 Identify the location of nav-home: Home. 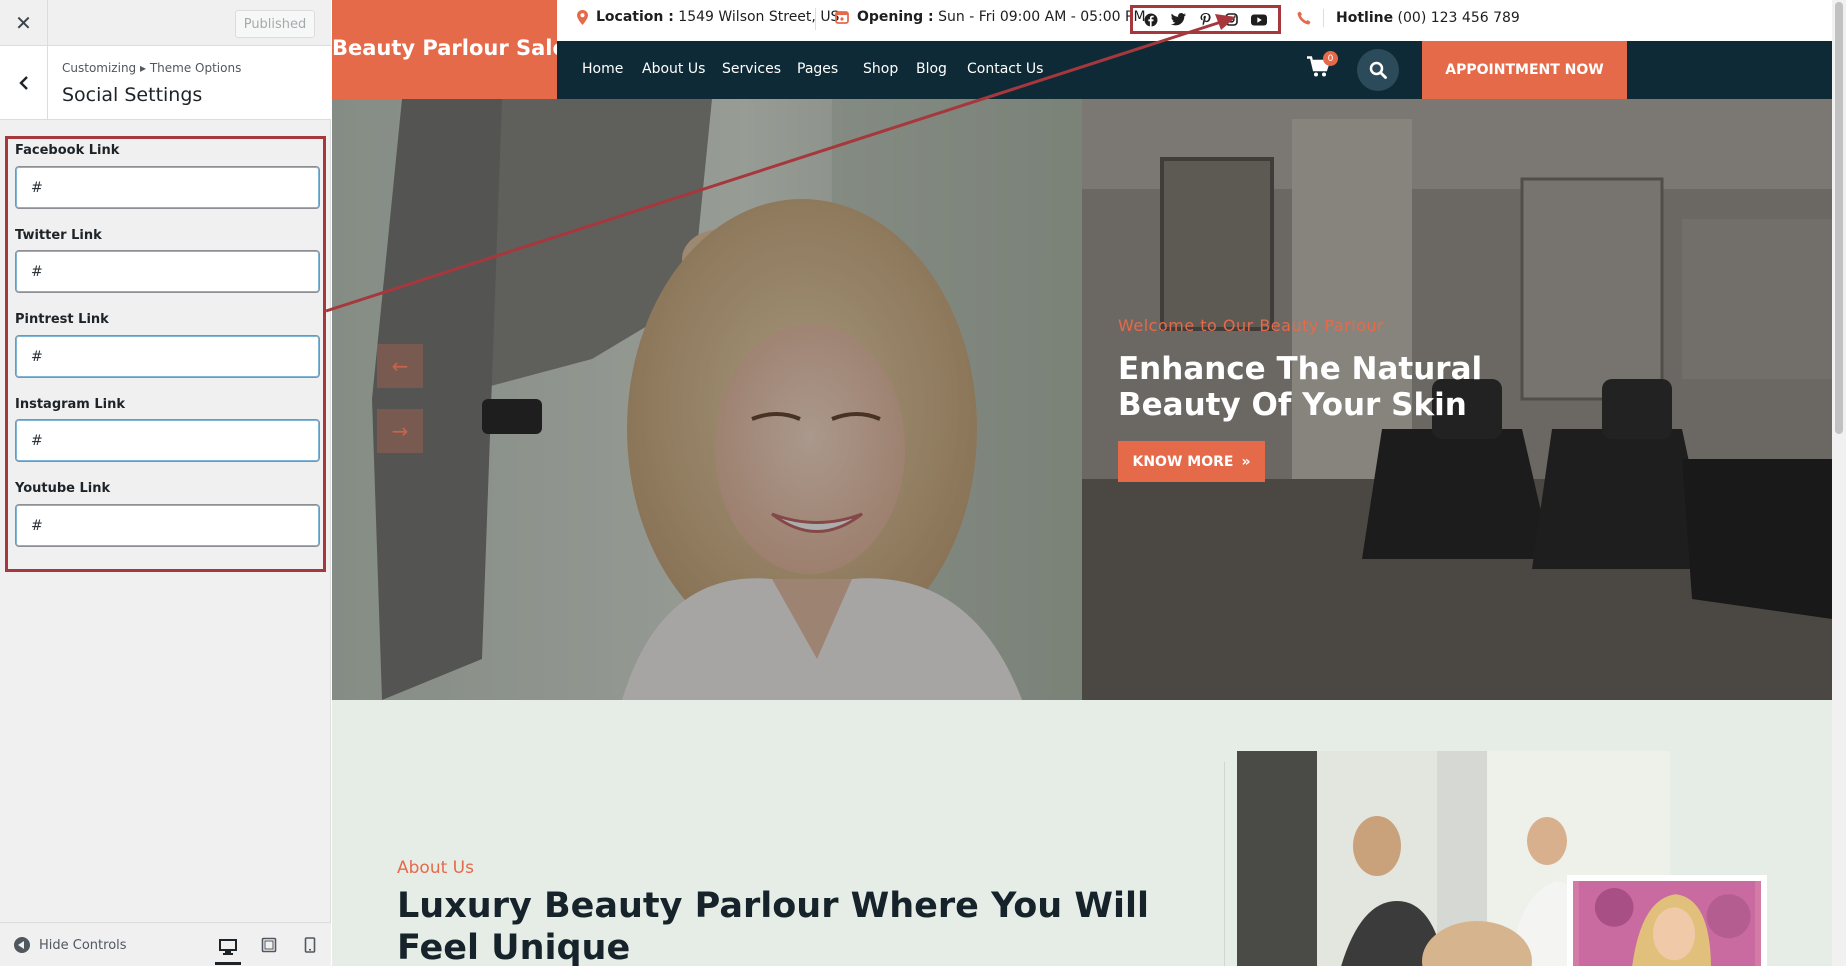
(602, 69).